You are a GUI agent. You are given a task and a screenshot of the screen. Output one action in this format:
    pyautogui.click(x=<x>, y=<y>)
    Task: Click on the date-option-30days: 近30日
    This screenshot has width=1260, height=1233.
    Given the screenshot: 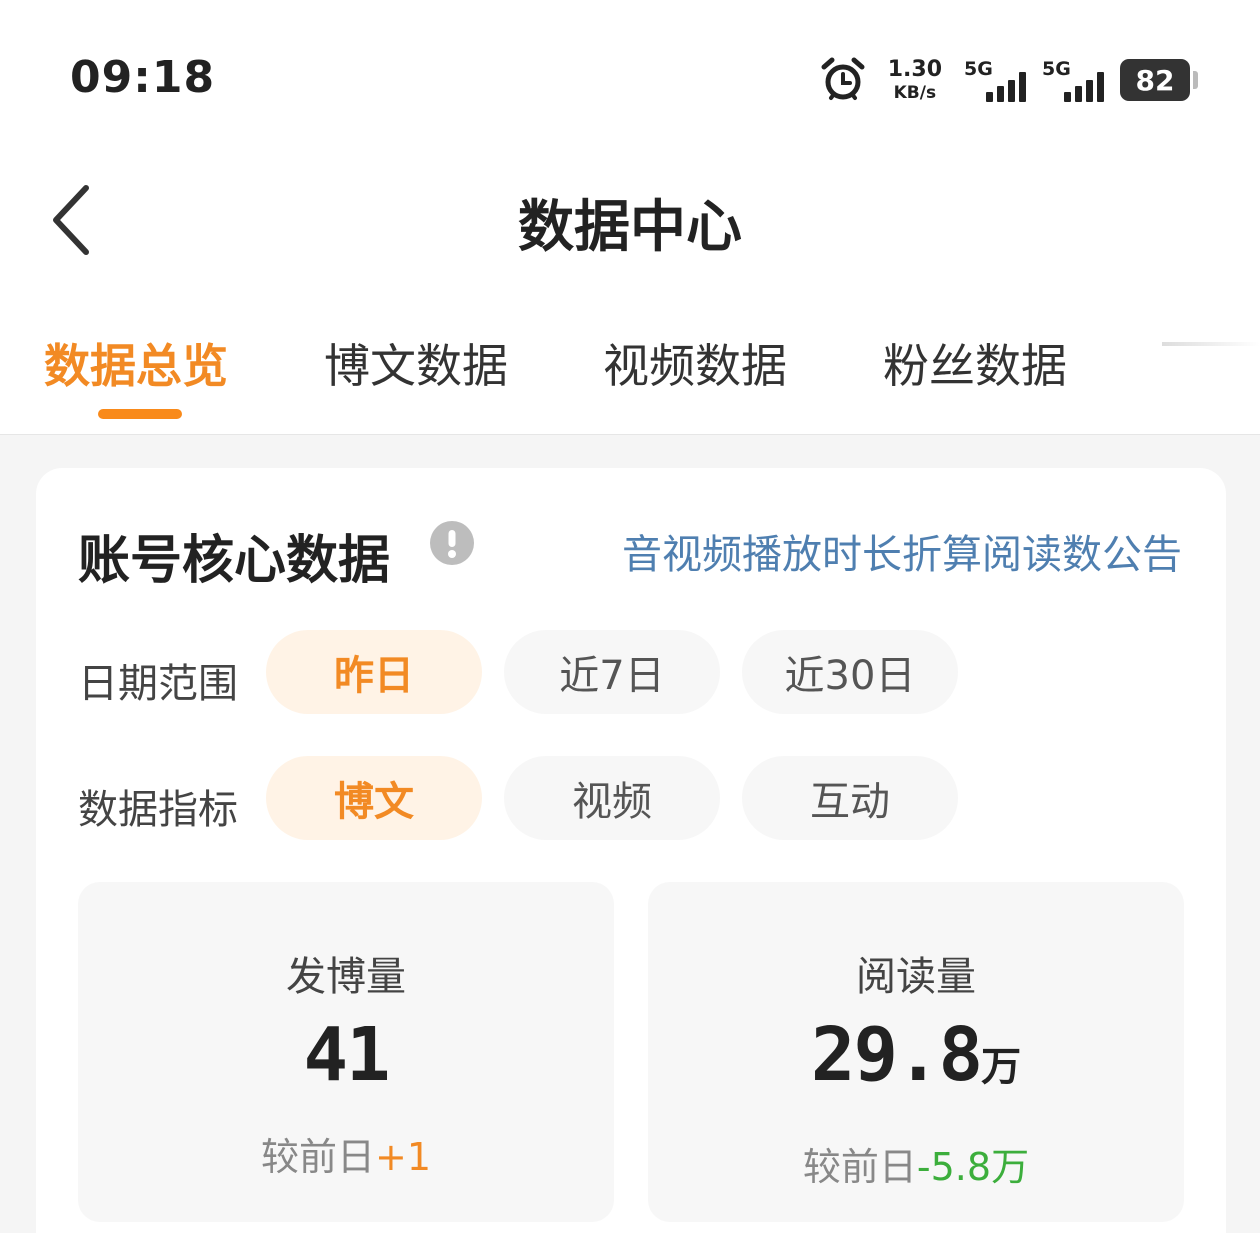 What is the action you would take?
    pyautogui.click(x=850, y=672)
    